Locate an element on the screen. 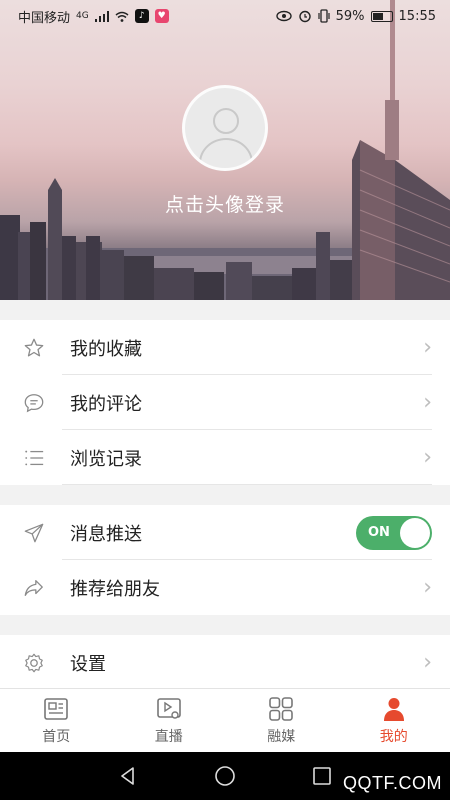 This screenshot has height=800, width=450. avatar-head-icon is located at coordinates (226, 121).